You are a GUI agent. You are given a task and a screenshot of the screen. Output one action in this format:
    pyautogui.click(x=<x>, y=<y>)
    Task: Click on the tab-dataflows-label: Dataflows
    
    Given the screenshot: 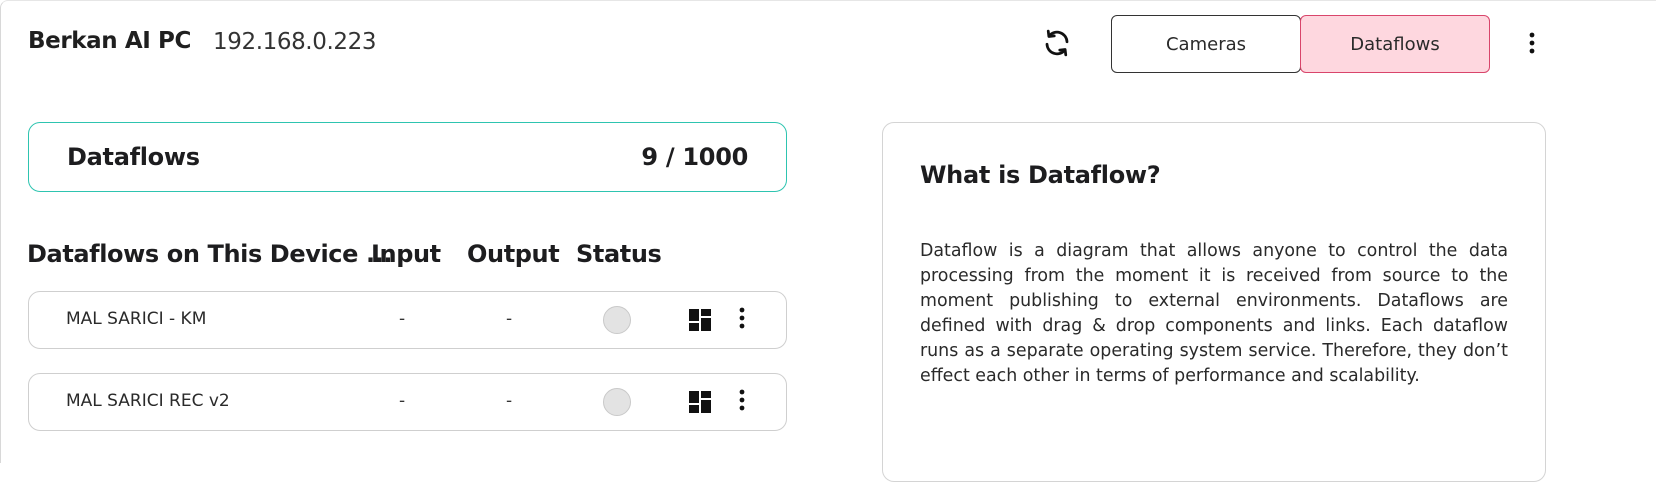 What is the action you would take?
    pyautogui.click(x=1395, y=44)
    